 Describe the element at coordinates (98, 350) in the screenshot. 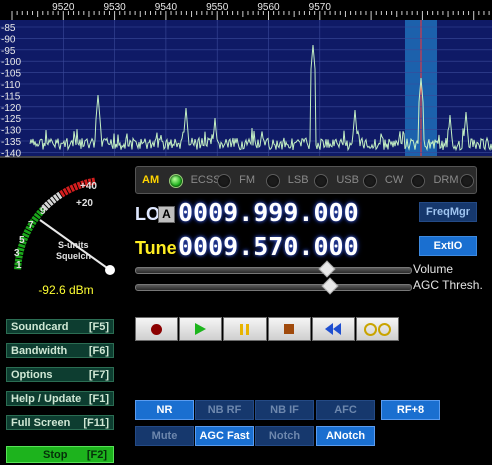

I see `bandwidth-shortcut: [F6]` at that location.